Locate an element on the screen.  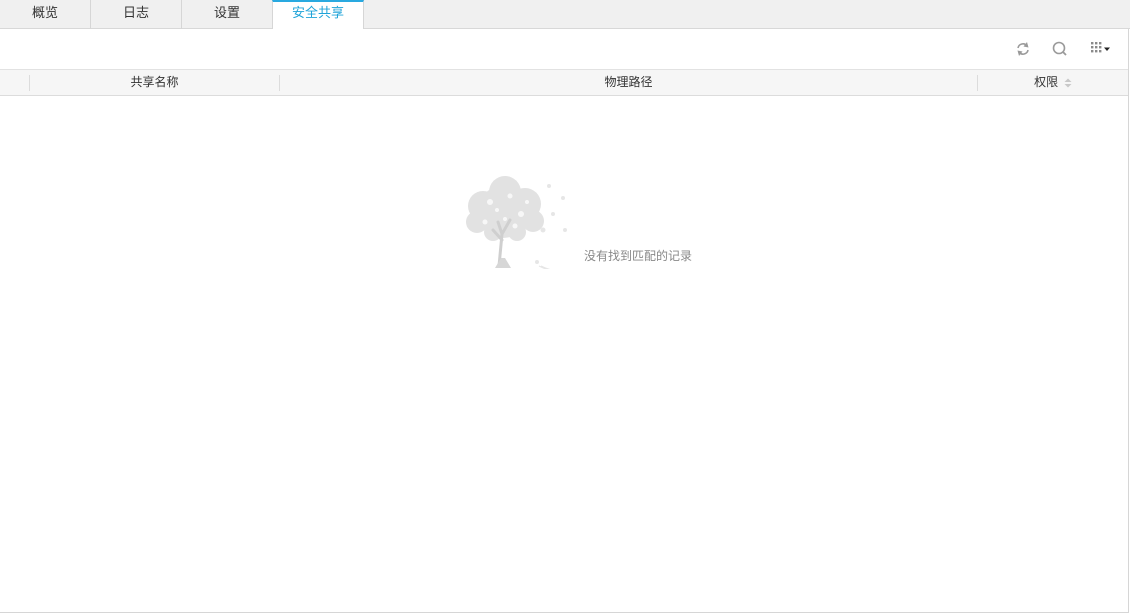
tab-bar: 概览 日志 设置 安全共享 is located at coordinates (565, 15).